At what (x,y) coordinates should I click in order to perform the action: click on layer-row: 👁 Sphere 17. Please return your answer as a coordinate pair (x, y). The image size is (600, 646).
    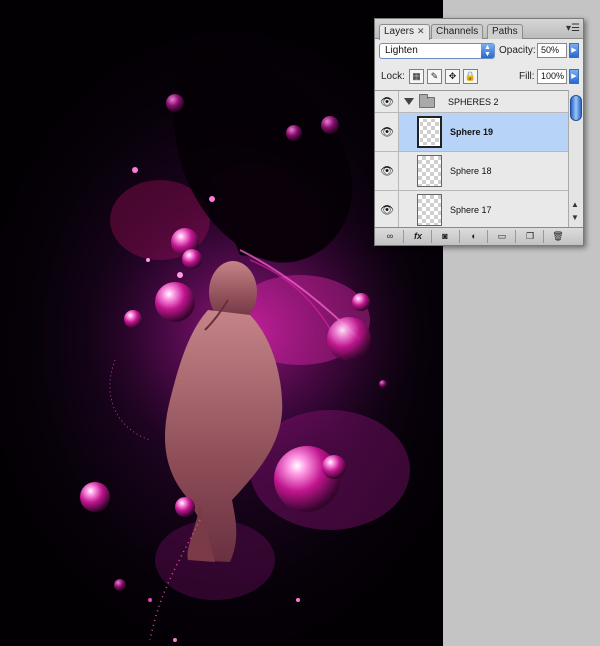
    Looking at the image, I should click on (471, 209).